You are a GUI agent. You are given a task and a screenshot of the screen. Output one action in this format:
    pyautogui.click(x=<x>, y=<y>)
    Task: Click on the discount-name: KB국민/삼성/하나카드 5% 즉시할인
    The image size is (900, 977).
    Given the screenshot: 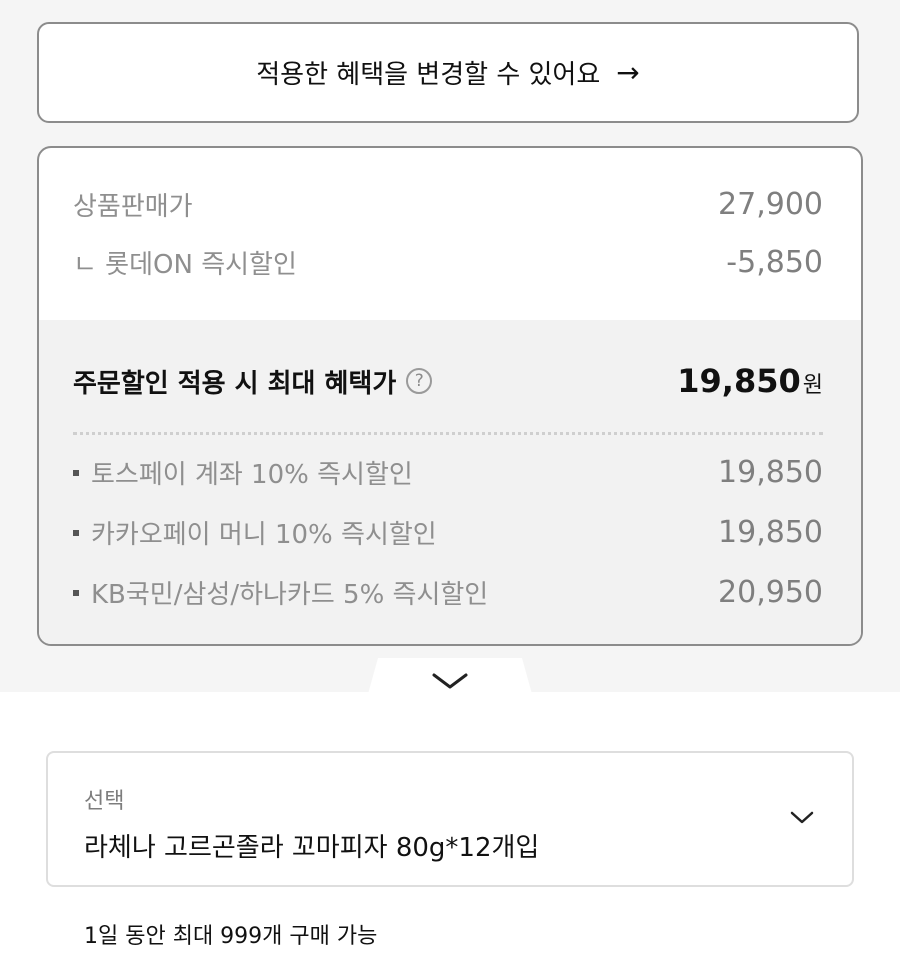 What is the action you would take?
    pyautogui.click(x=290, y=595)
    